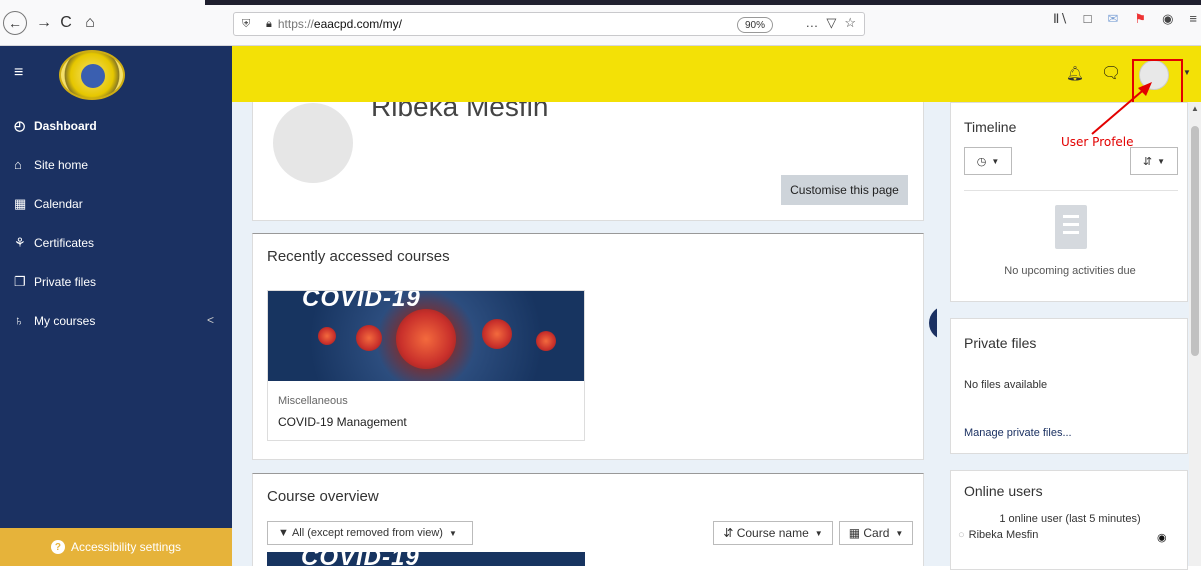 This screenshot has height=570, width=1201. Describe the element at coordinates (44, 23) in the screenshot. I see `forward-arrow-icon: →` at that location.